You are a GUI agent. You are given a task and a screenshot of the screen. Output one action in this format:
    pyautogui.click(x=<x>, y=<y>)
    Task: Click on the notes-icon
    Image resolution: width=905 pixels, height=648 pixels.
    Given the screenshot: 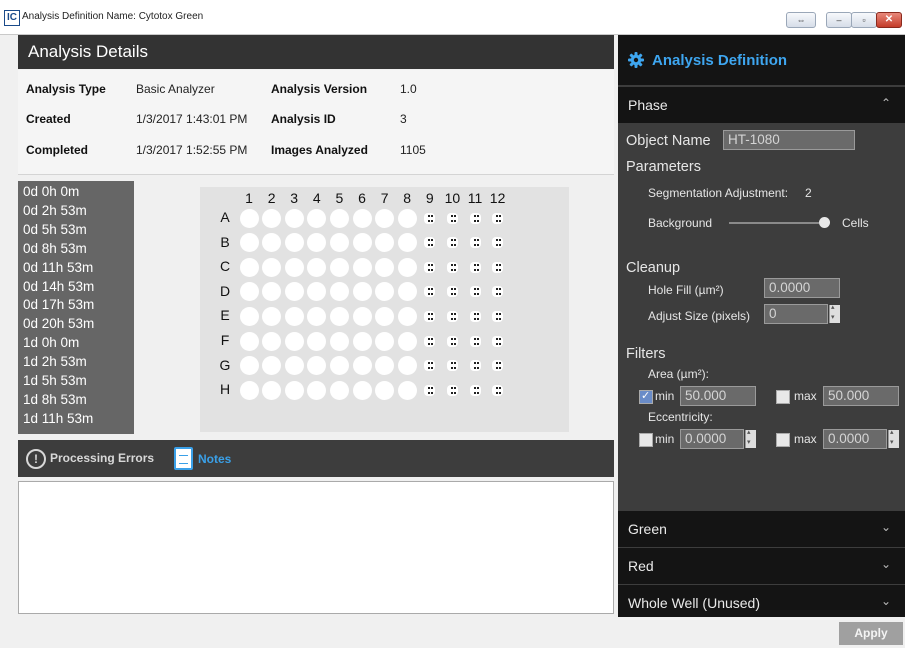 What is the action you would take?
    pyautogui.click(x=183, y=458)
    